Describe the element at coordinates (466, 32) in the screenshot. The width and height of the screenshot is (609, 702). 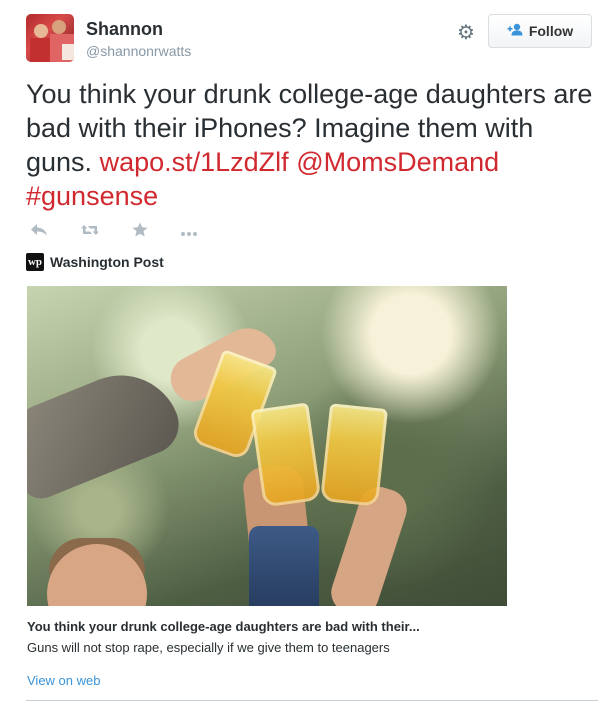
I see `gear-icon: ⚙` at that location.